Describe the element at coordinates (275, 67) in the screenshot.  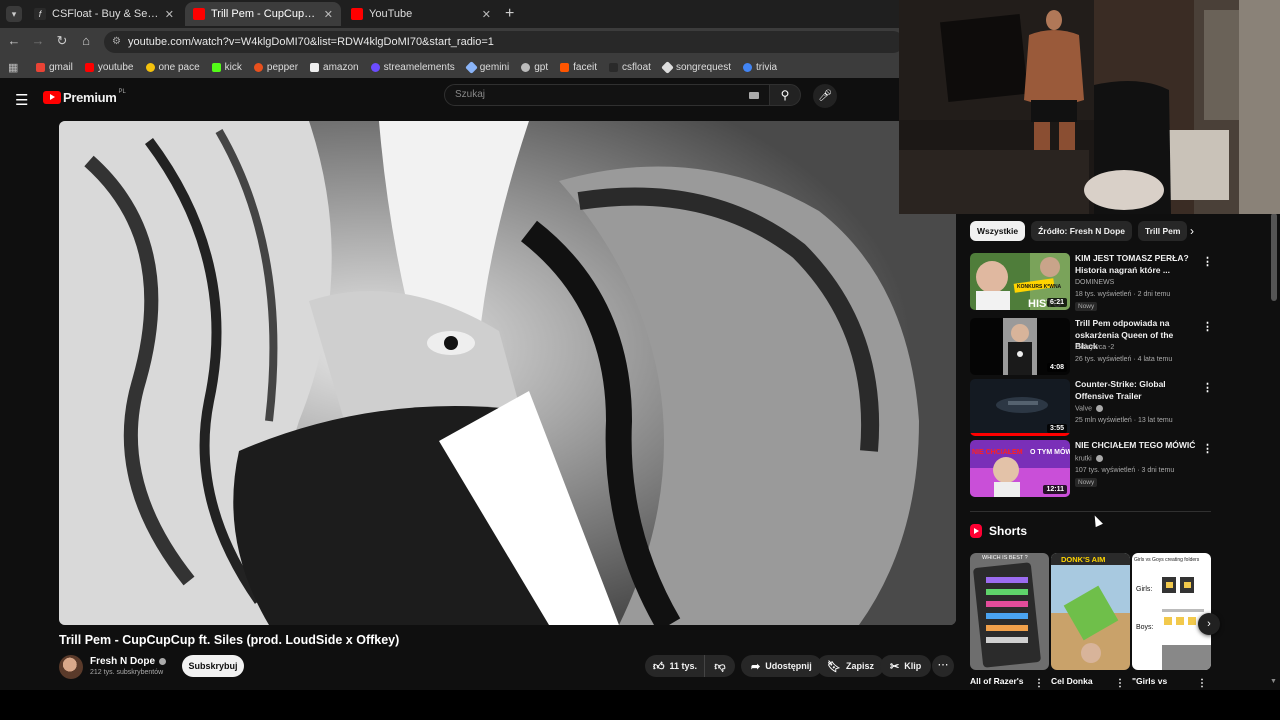
I see `bookmark-pepper: pepper` at that location.